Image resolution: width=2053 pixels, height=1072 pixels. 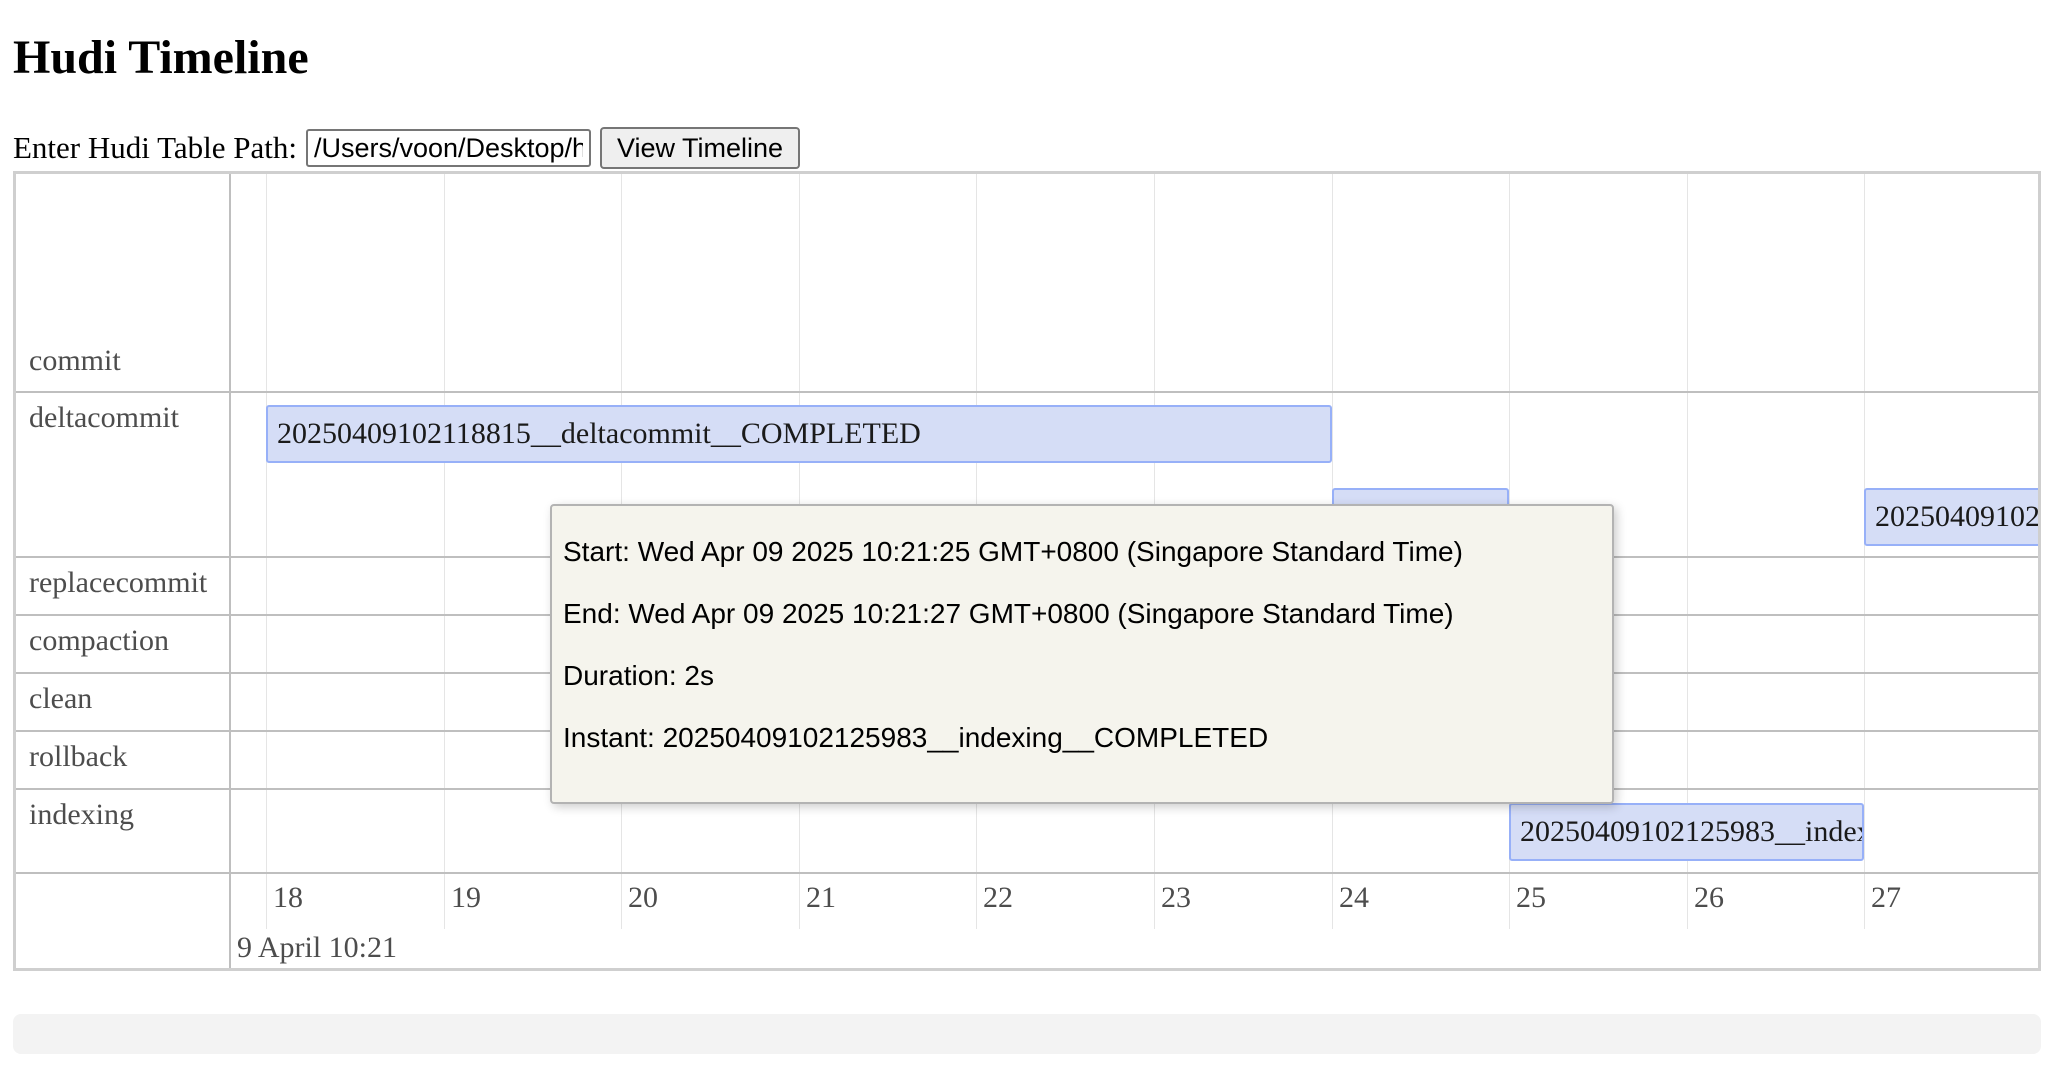 What do you see at coordinates (122, 587) in the screenshot?
I see `group-label-replacecommit: replacecommit` at bounding box center [122, 587].